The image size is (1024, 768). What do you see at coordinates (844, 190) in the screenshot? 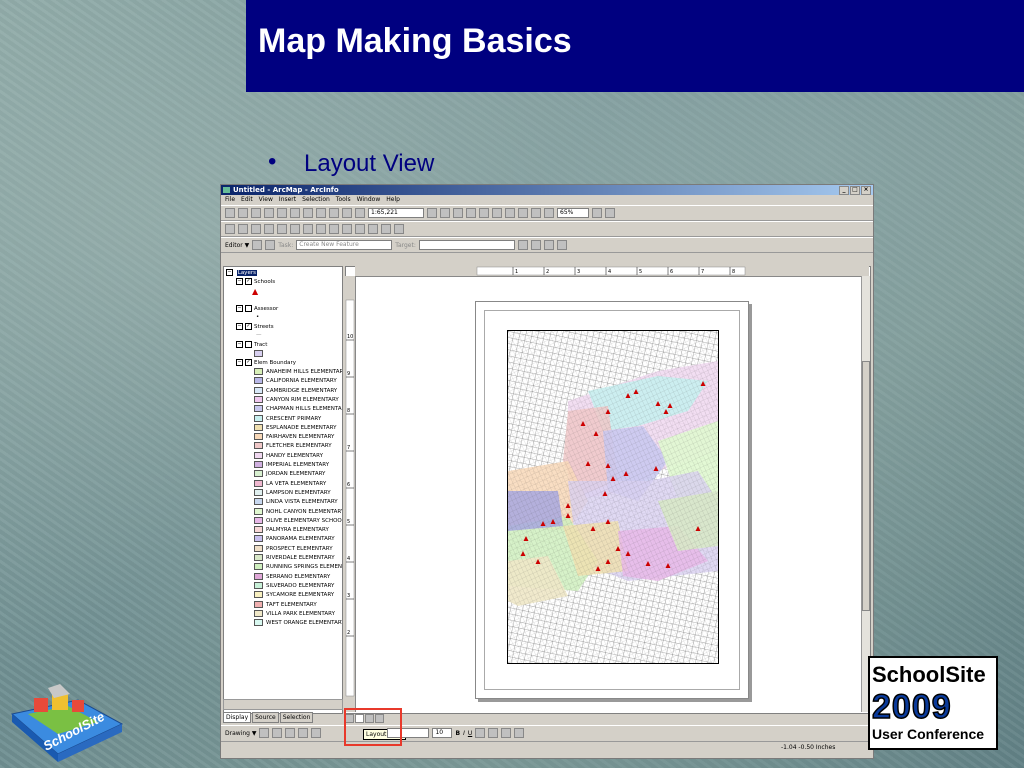
I see `minimize-button: _` at bounding box center [844, 190].